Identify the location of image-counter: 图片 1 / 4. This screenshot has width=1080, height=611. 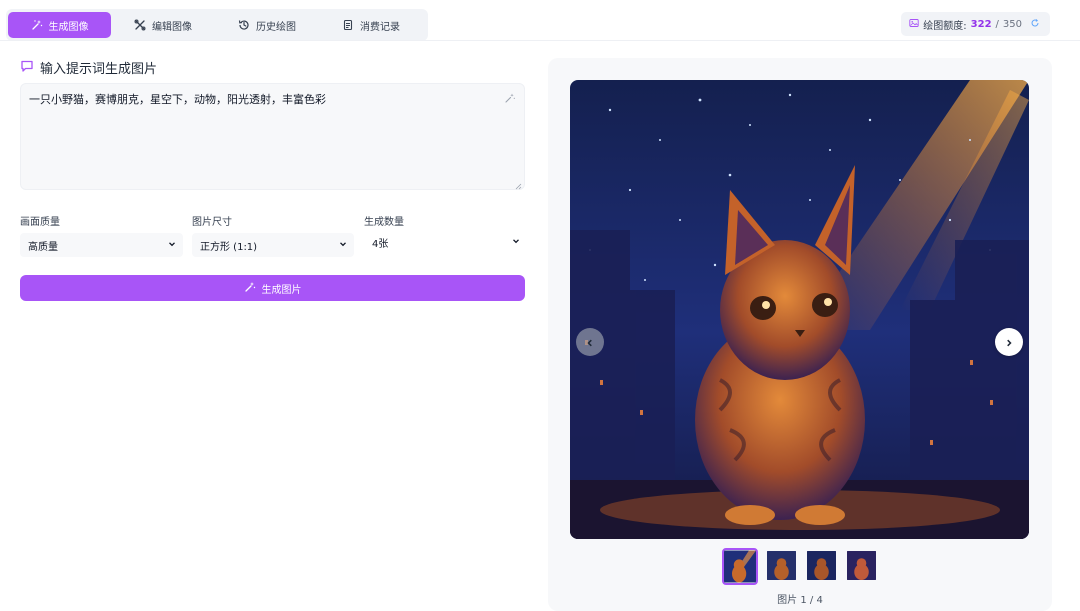
(800, 600).